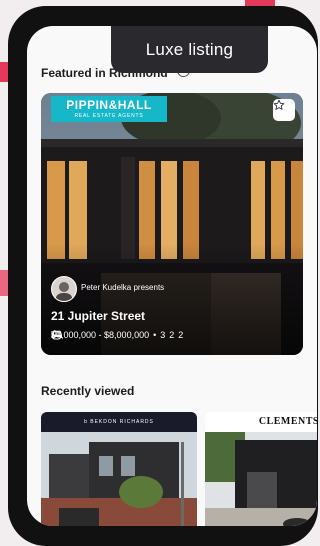 Image resolution: width=320 pixels, height=546 pixels. What do you see at coordinates (163, 335) in the screenshot?
I see `bedrooms-count: 3` at bounding box center [163, 335].